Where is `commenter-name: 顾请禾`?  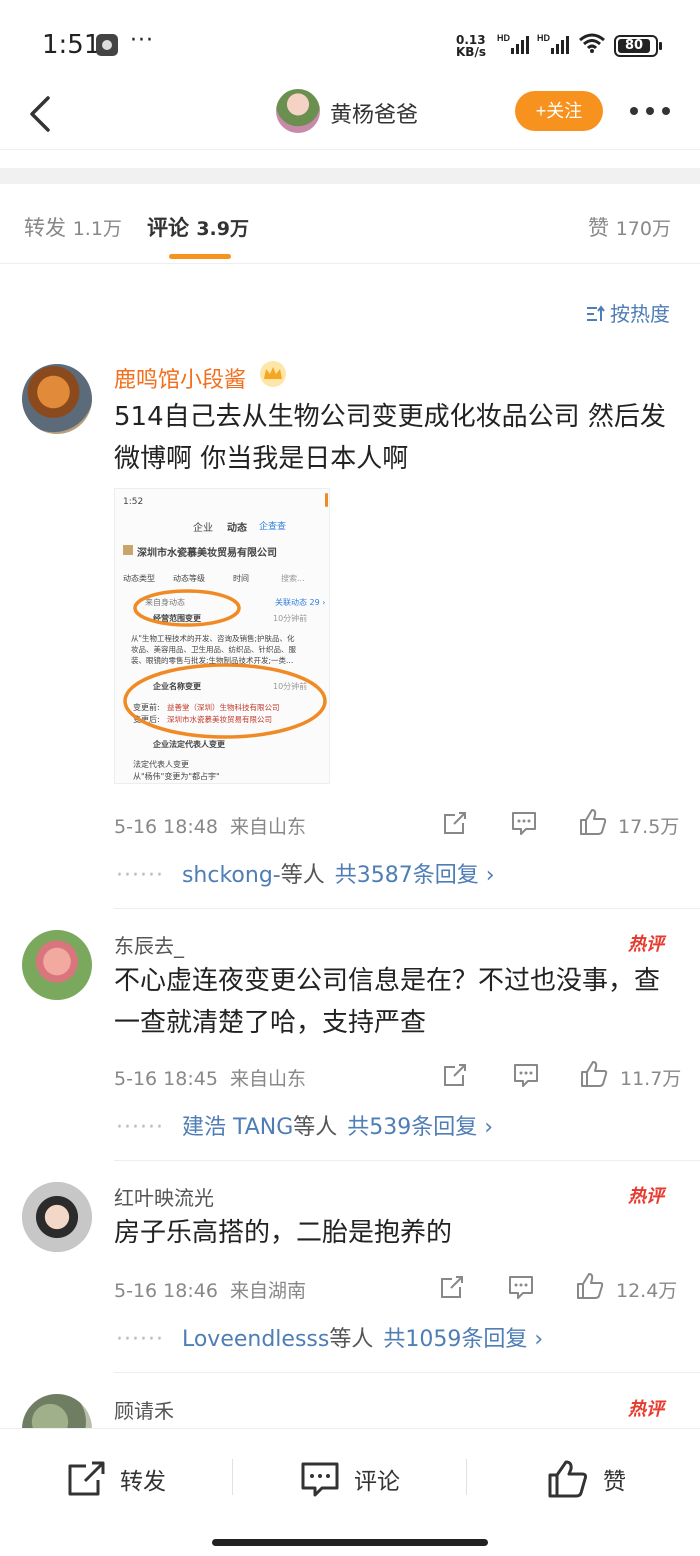 commenter-name: 顾请禾 is located at coordinates (144, 1409).